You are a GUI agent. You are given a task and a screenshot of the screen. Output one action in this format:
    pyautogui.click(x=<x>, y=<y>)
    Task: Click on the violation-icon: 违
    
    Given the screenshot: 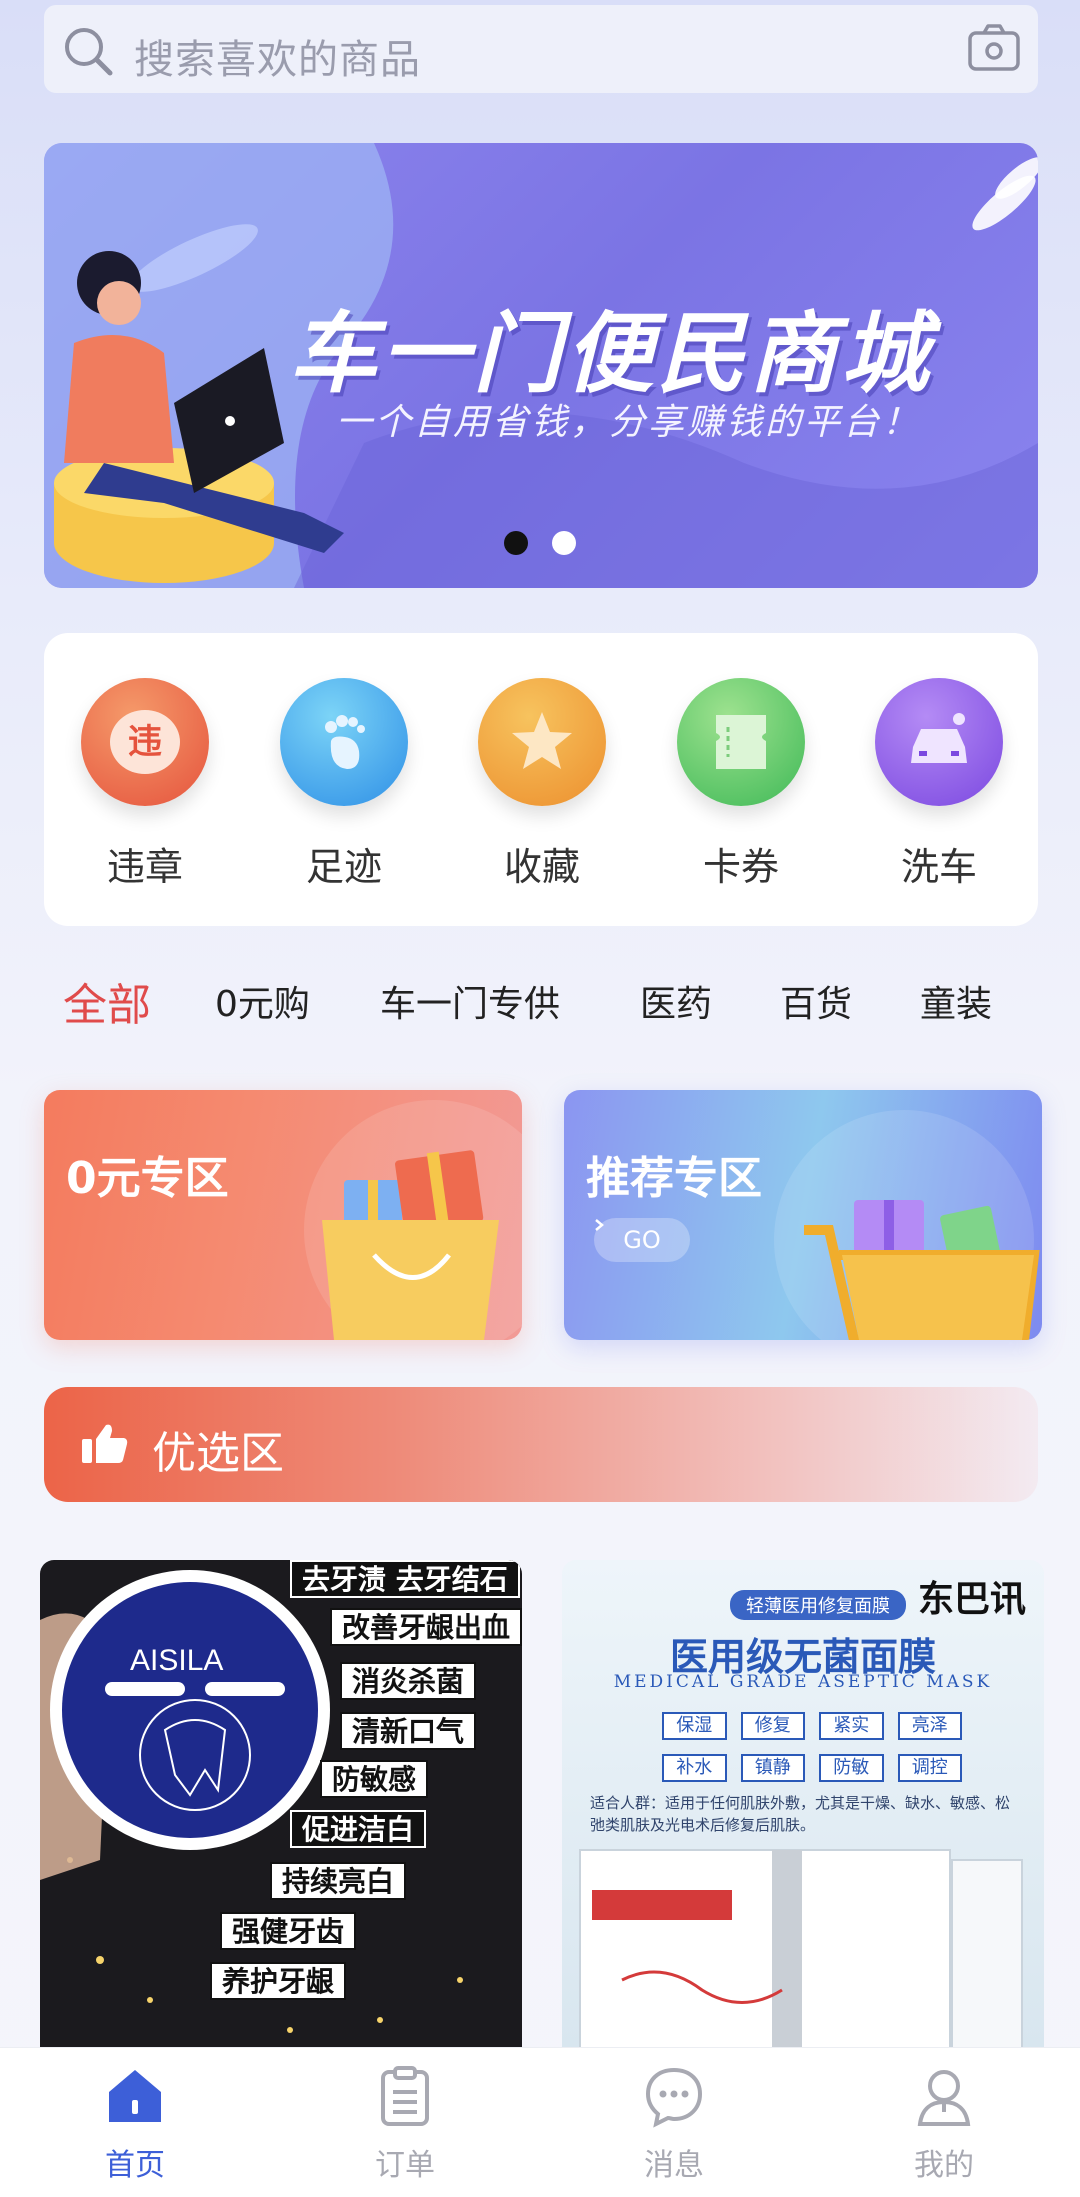 What is the action you would take?
    pyautogui.click(x=145, y=742)
    